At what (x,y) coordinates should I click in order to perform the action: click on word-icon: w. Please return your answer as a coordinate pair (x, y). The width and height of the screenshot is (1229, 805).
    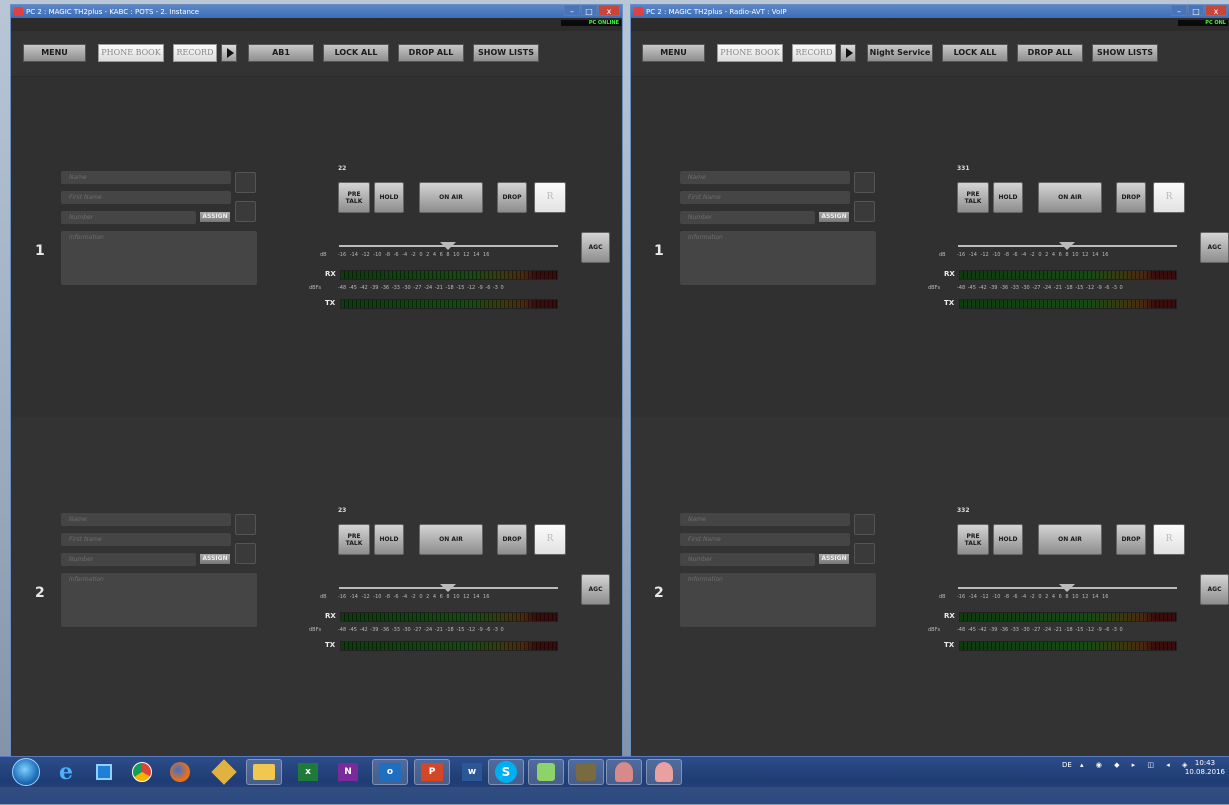
    Looking at the image, I should click on (472, 772).